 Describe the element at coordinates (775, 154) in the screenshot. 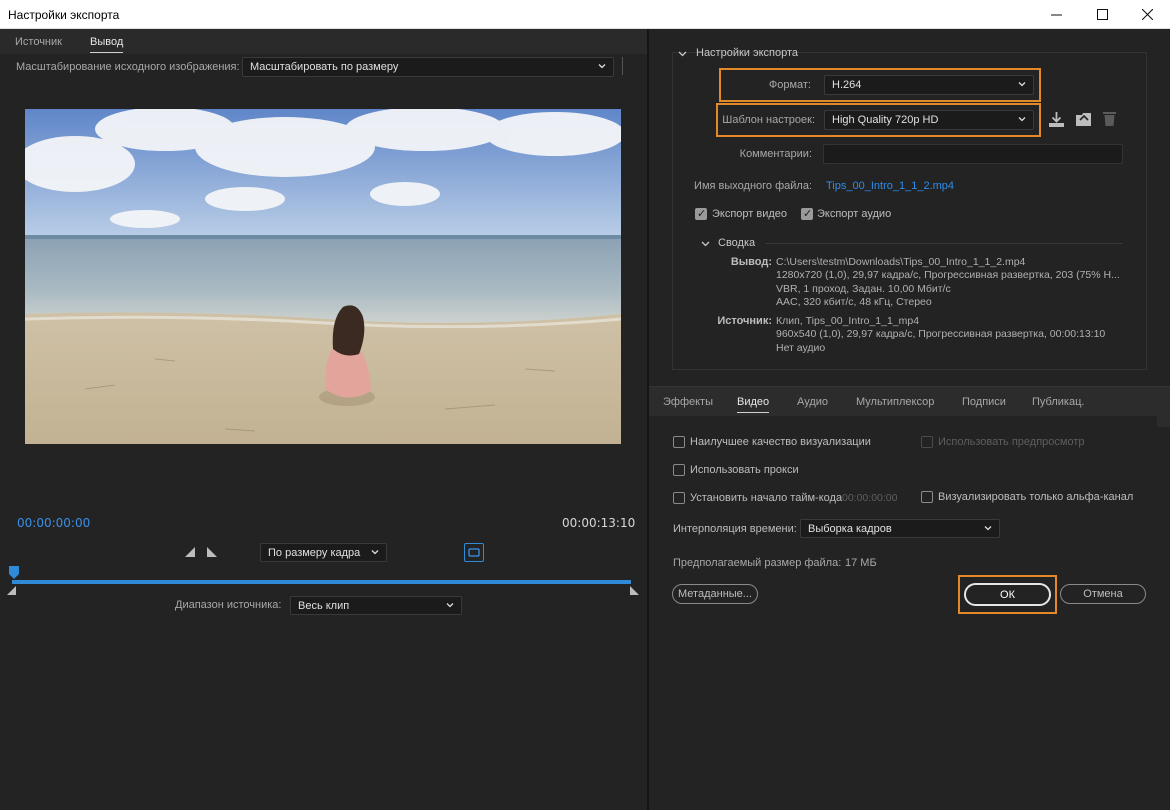

I see `comments-label: Комментарии:` at that location.